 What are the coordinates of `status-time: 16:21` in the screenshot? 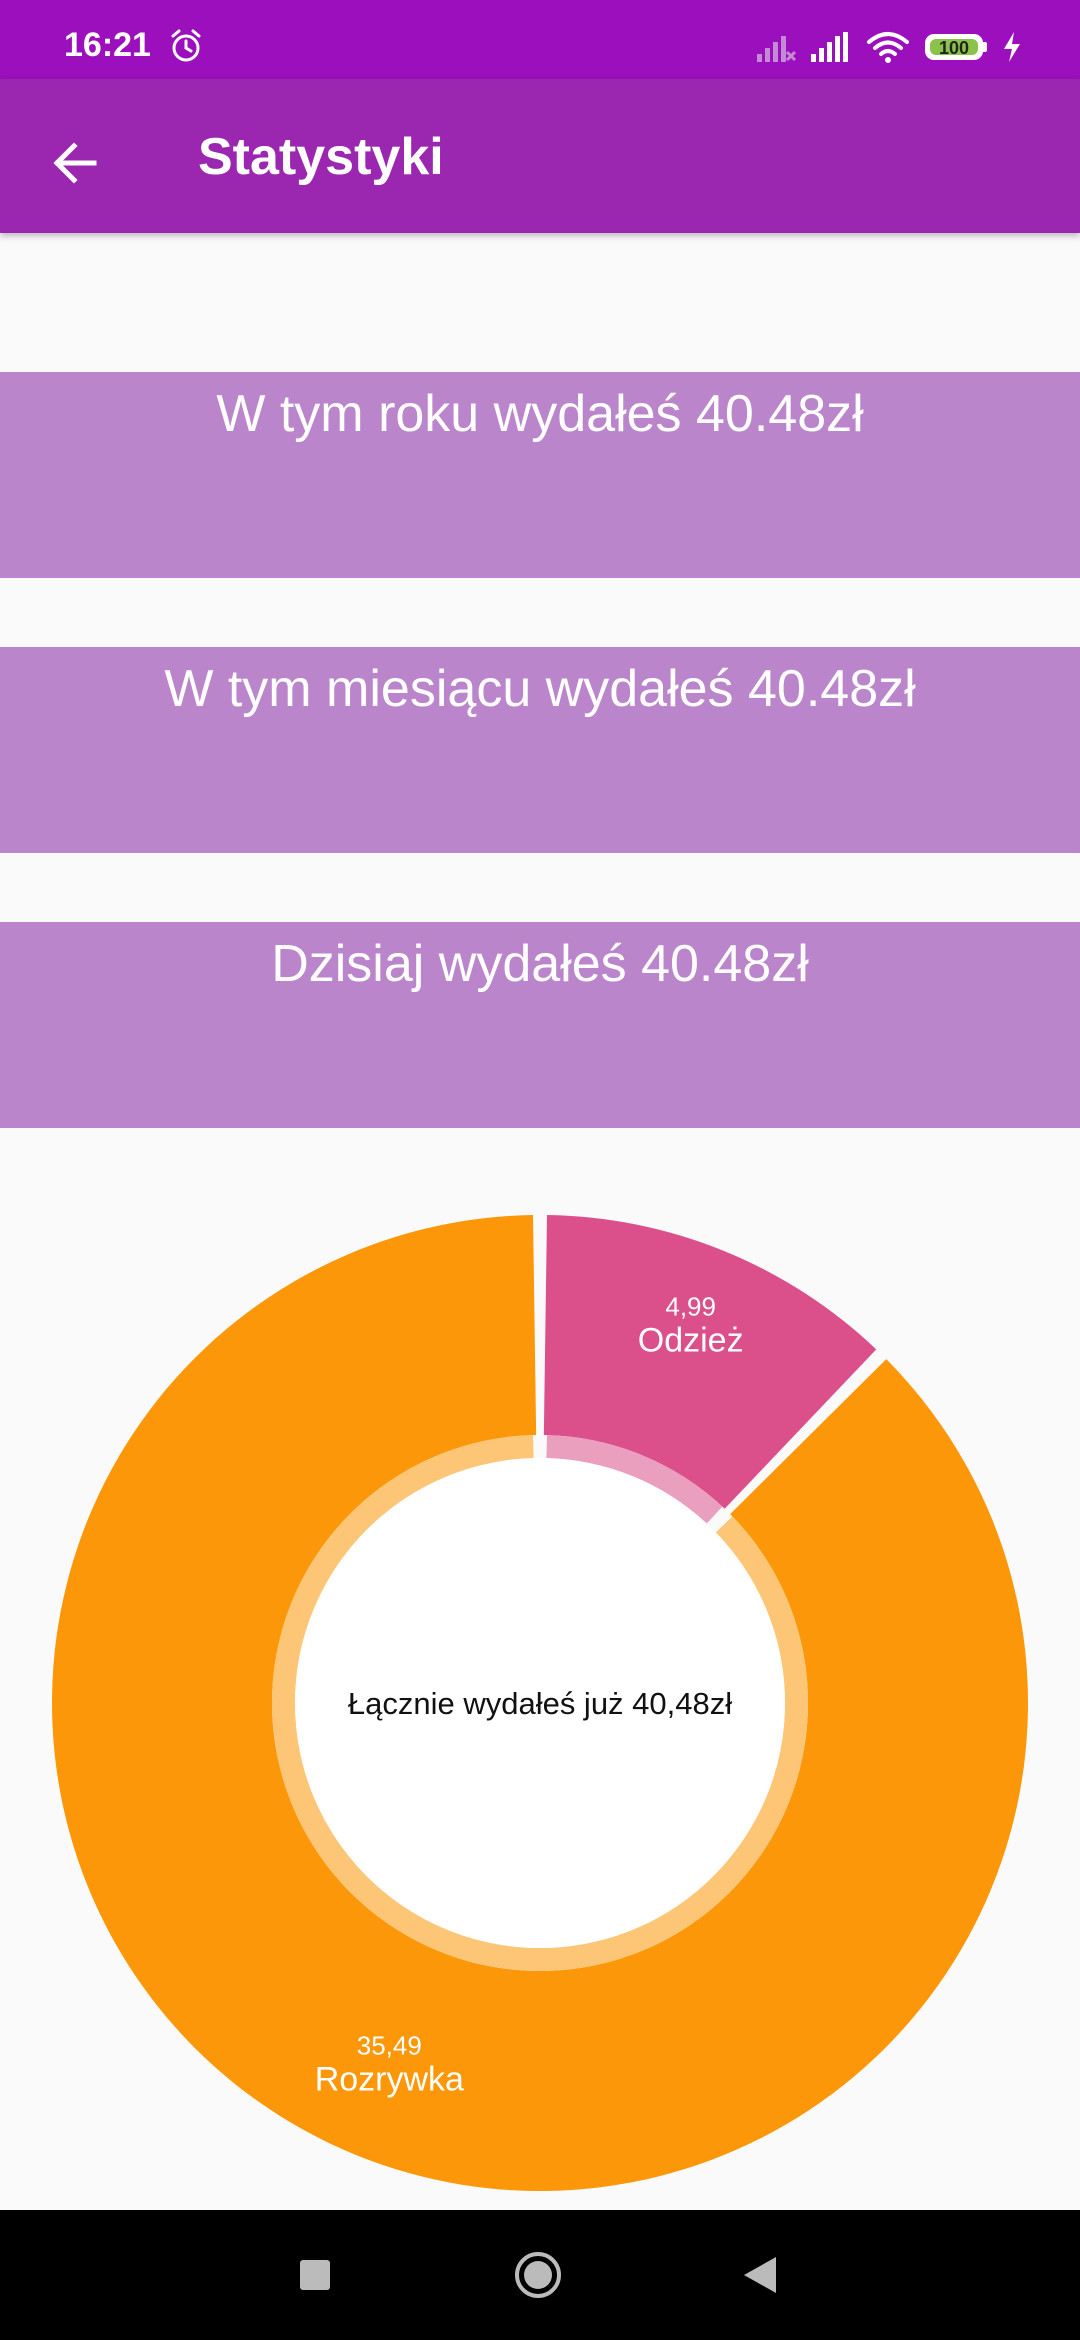 It's located at (107, 45).